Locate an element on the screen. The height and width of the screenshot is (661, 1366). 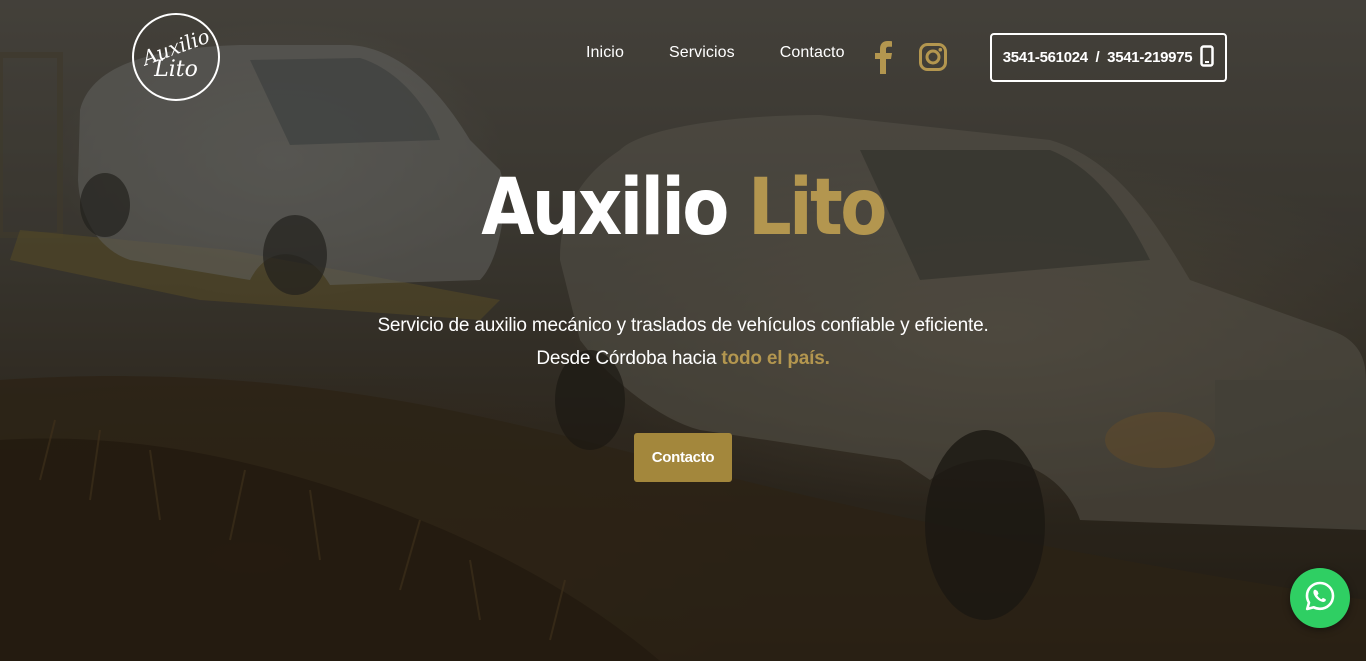
social-links is located at coordinates (910, 57).